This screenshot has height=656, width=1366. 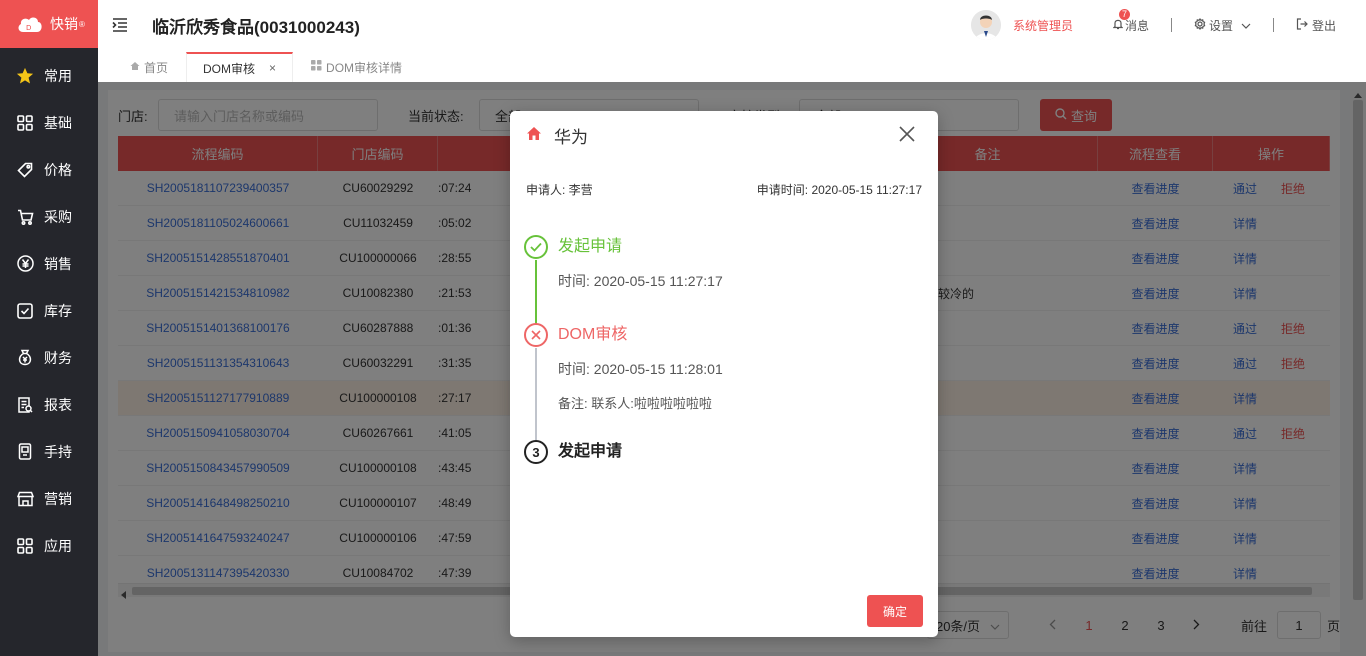 What do you see at coordinates (122, 25) in the screenshot?
I see `menu-toggle-icon` at bounding box center [122, 25].